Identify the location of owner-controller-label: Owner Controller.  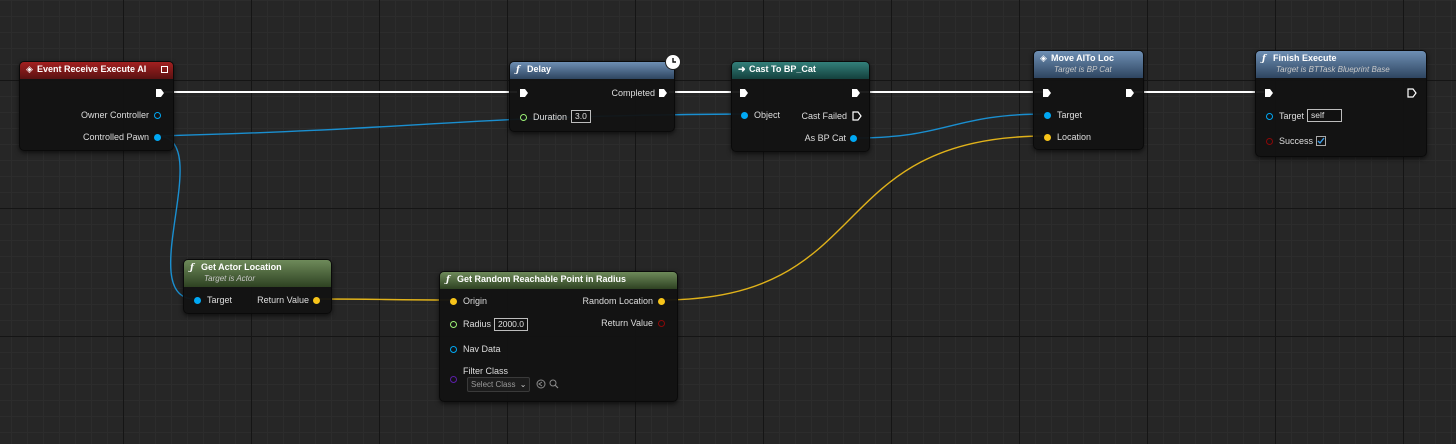
(114, 115).